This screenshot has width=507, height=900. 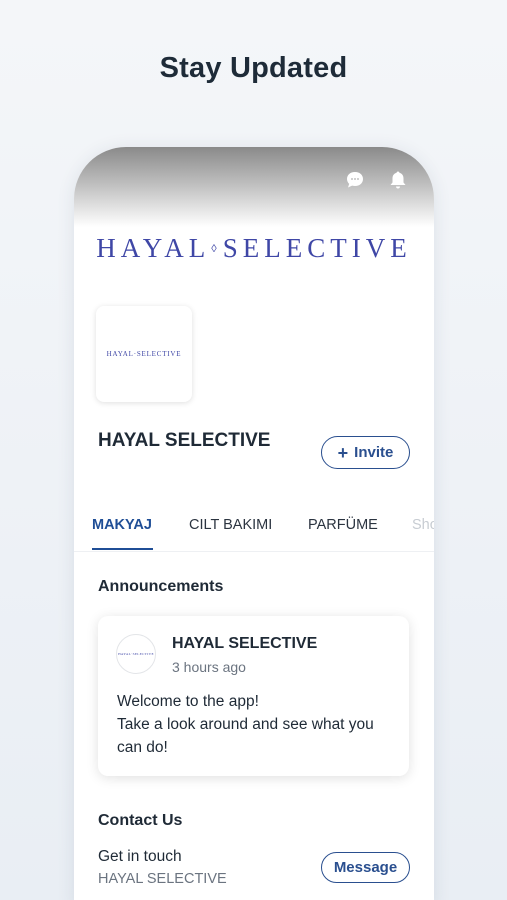 I want to click on cover-logo: HAYAL◊SELECTIVE, so click(x=254, y=248).